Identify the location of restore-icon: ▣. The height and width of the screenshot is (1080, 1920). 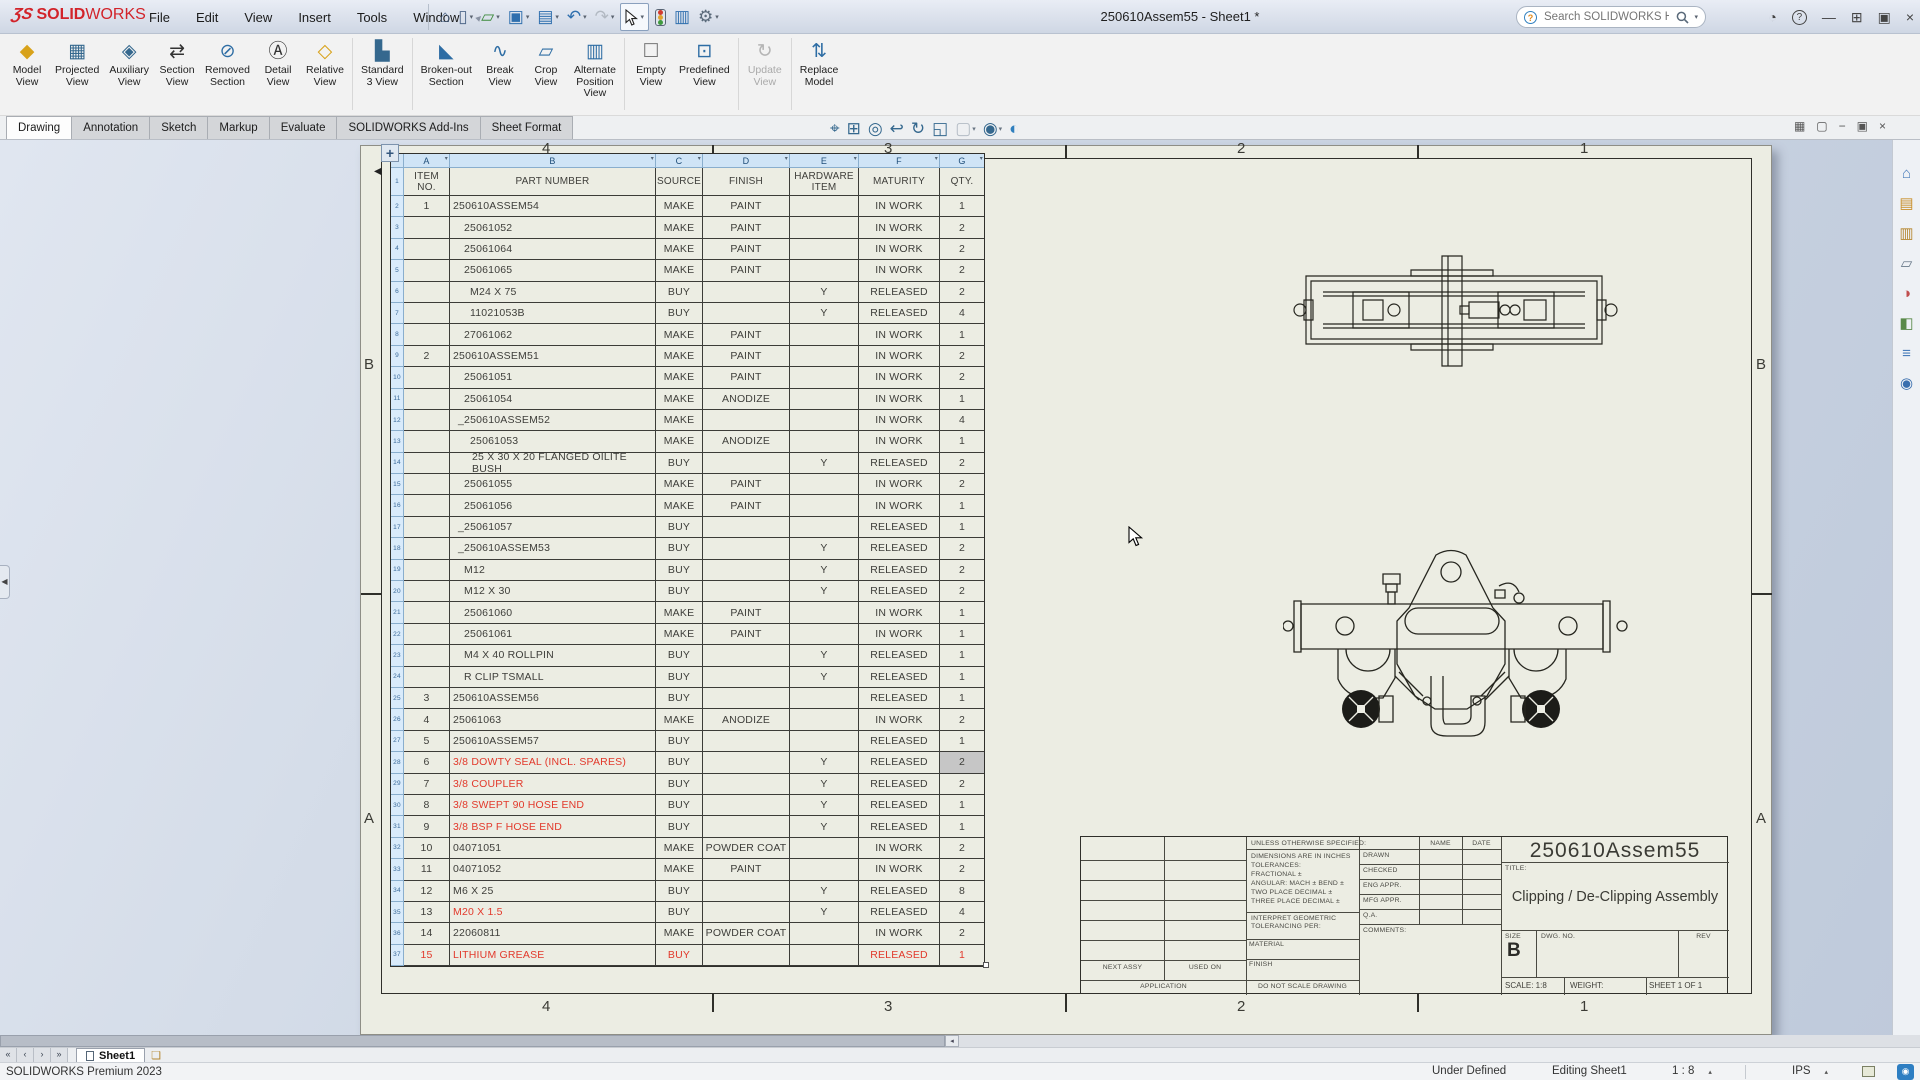
(1884, 17).